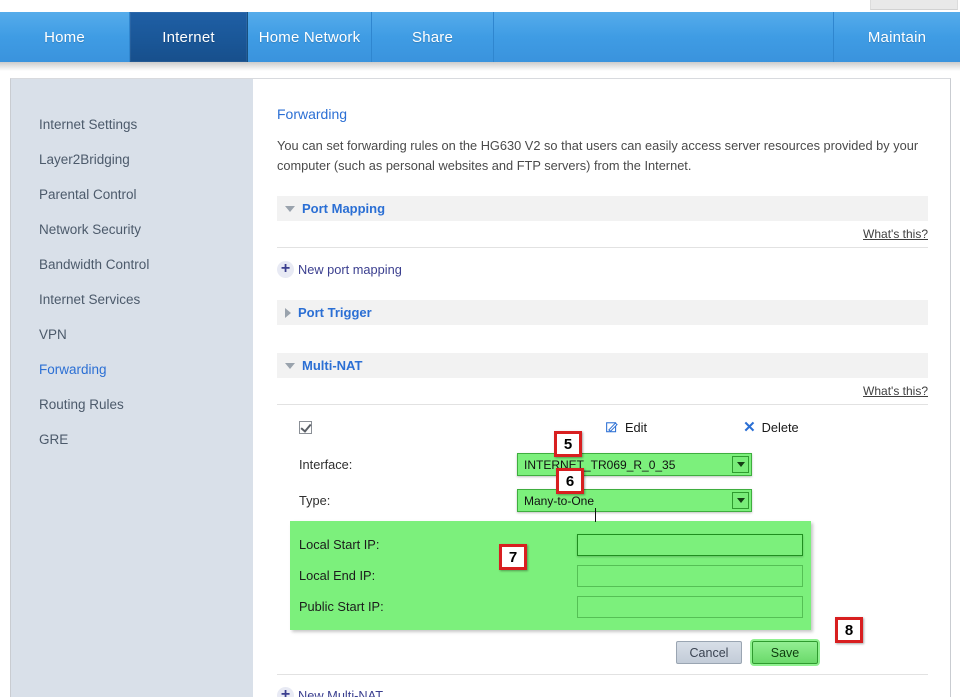 This screenshot has height=697, width=960. I want to click on sidebar-item-network-security: Network Security, so click(132, 229).